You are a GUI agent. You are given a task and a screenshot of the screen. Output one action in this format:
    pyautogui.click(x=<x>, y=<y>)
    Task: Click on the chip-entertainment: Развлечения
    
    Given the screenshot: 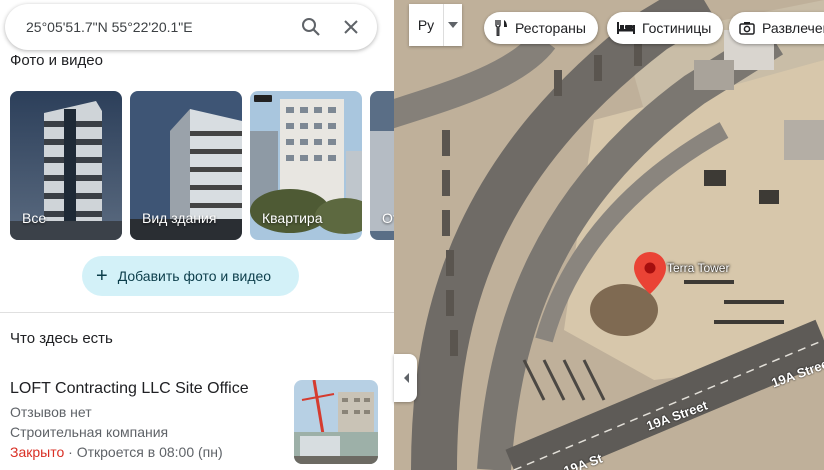 What is the action you would take?
    pyautogui.click(x=776, y=28)
    